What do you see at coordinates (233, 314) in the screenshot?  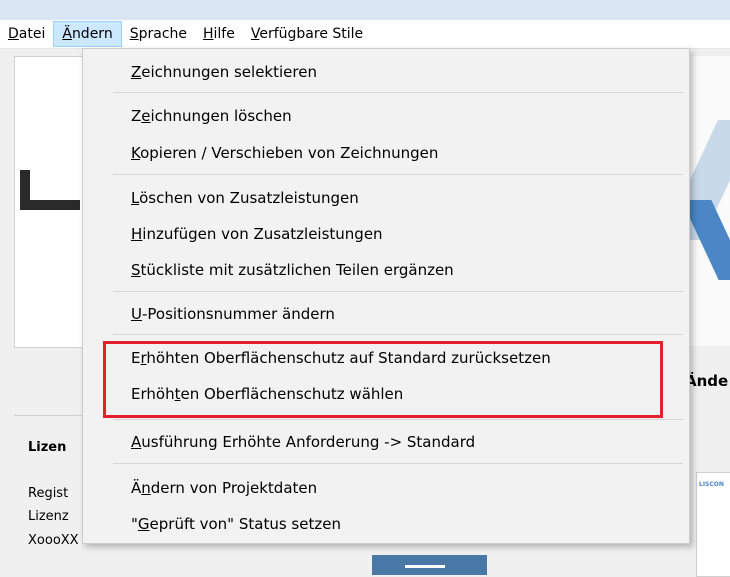 I see `menu-item-u-positionsnummer: U-Positionsnummer ändern` at bounding box center [233, 314].